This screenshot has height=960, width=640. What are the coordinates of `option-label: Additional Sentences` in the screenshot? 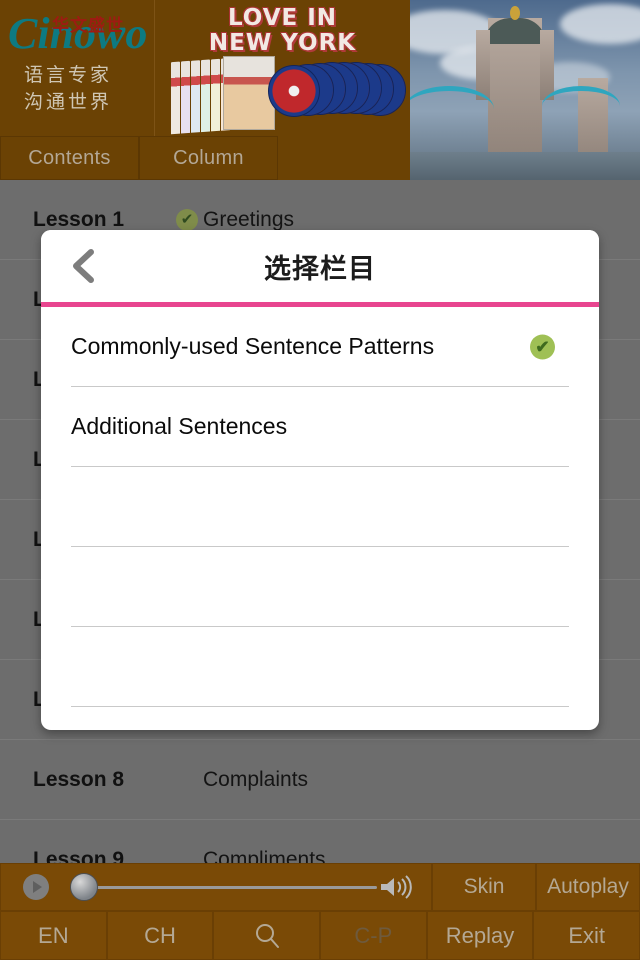 It's located at (179, 426).